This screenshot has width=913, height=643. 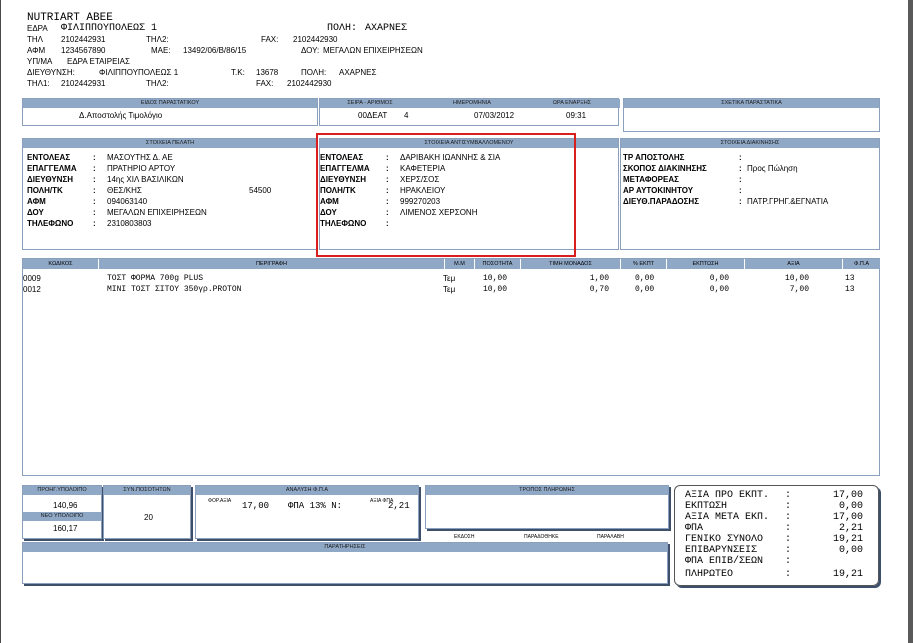 What do you see at coordinates (35, 39) in the screenshot?
I see `tel-label: ΤΗΛ` at bounding box center [35, 39].